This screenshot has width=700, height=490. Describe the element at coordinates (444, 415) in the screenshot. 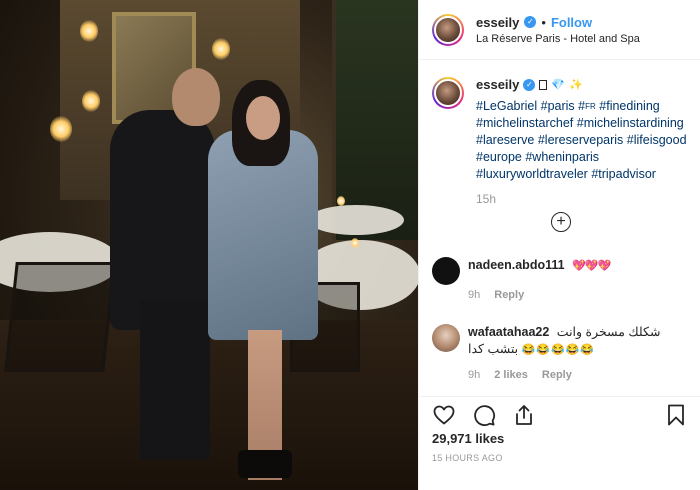

I see `heart-icon` at that location.